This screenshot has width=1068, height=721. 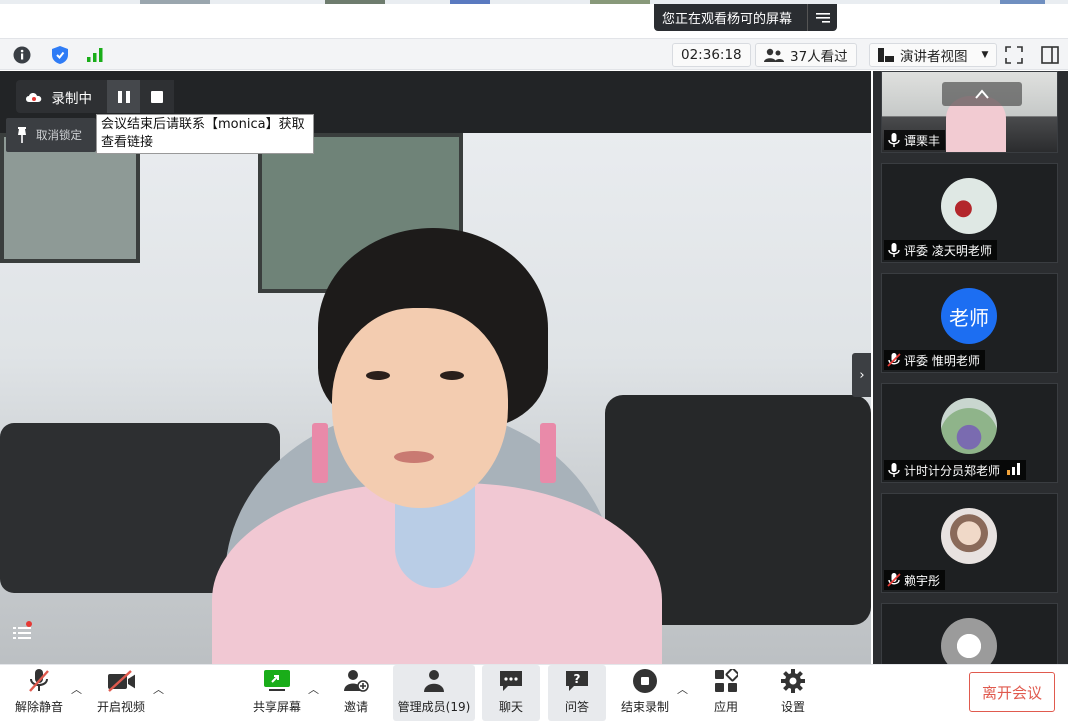 I want to click on participant-name-tag: 赖宇彤, so click(x=915, y=580).